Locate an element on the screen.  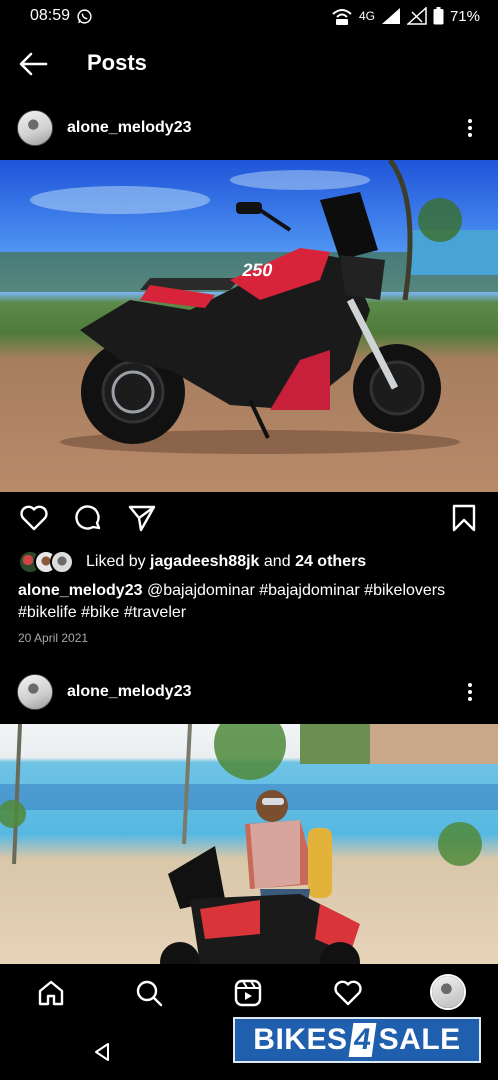
system-back-icon is located at coordinates (102, 1052).